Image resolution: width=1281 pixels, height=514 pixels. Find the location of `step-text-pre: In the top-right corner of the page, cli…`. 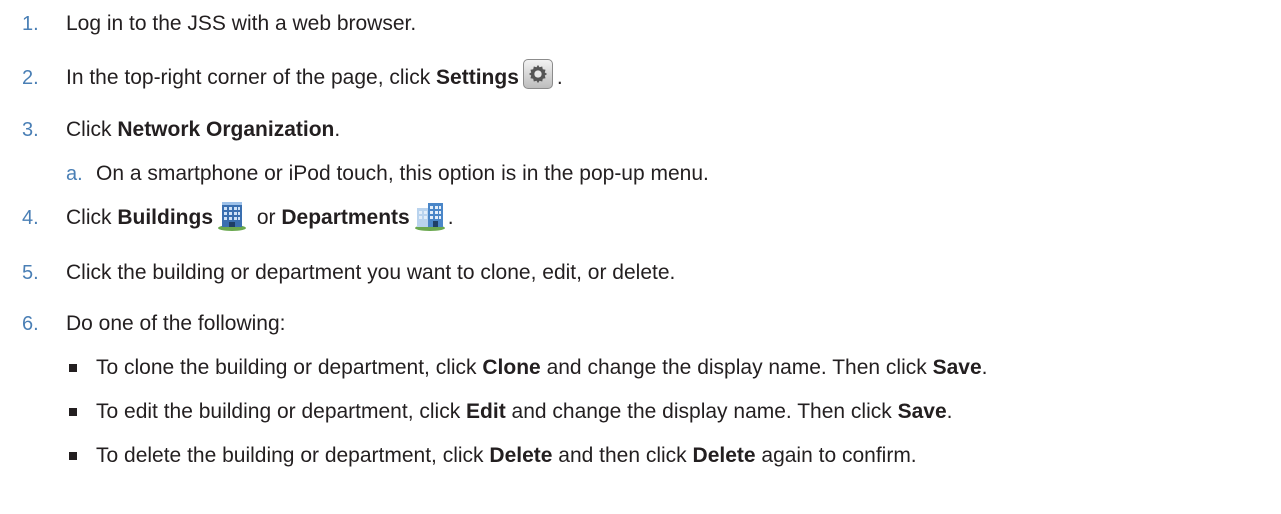

step-text-pre: In the top-right corner of the page, cli… is located at coordinates (251, 77).